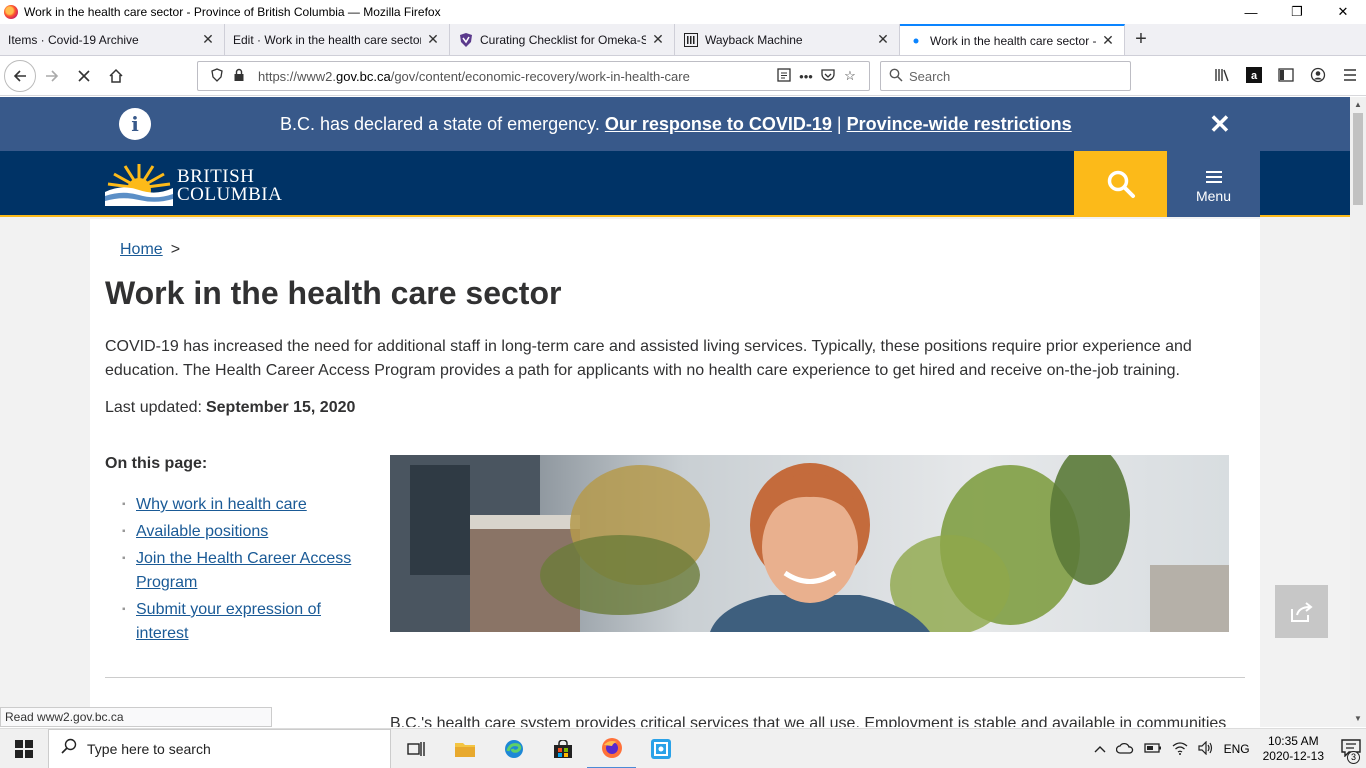 Image resolution: width=1366 pixels, height=768 pixels. Describe the element at coordinates (280, 407) in the screenshot. I see `last-updated-date: September 15, 2020` at that location.